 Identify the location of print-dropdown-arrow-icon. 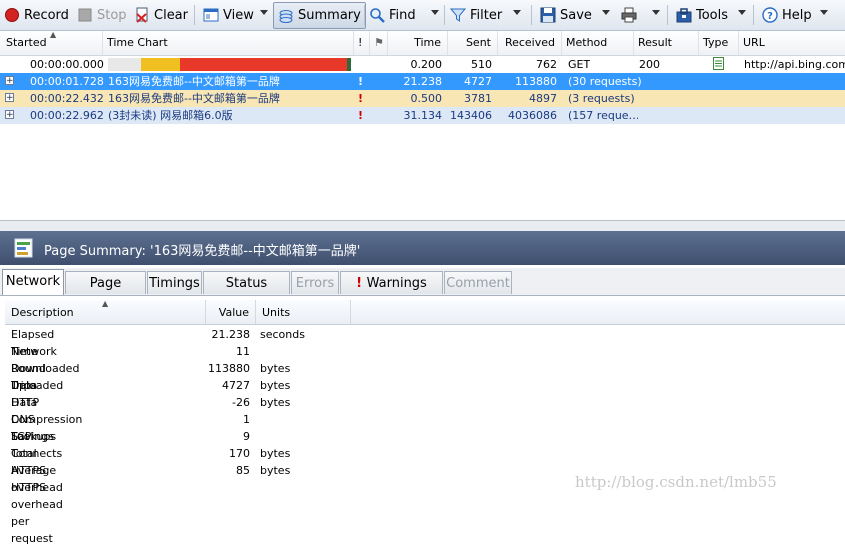
(656, 12).